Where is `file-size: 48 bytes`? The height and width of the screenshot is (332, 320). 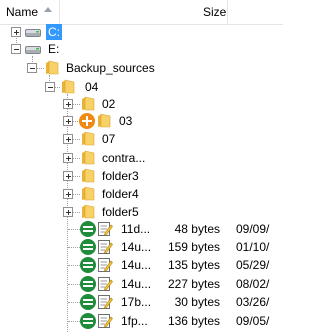 file-size: 48 bytes is located at coordinates (197, 229).